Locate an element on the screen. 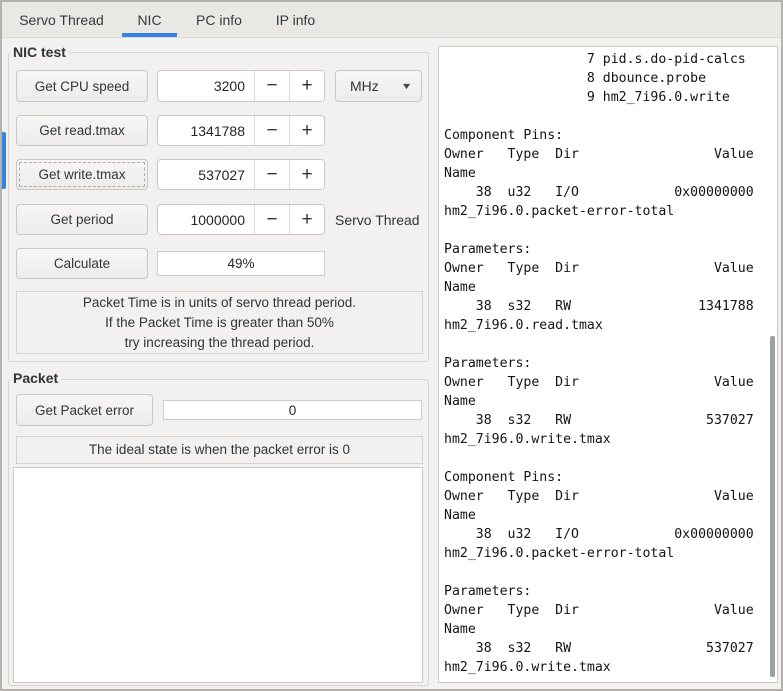 The height and width of the screenshot is (691, 783). write-tmax-spinbox: 537027 − + is located at coordinates (241, 174).